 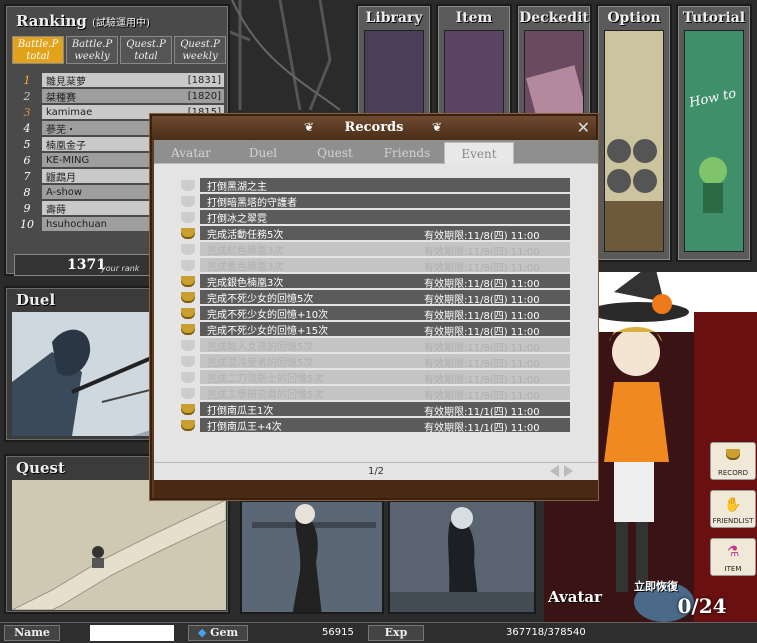 I want to click on record-row: 完成不死少女的回憶5次 有效期限:11/8(四) 11:00, so click(x=373, y=298).